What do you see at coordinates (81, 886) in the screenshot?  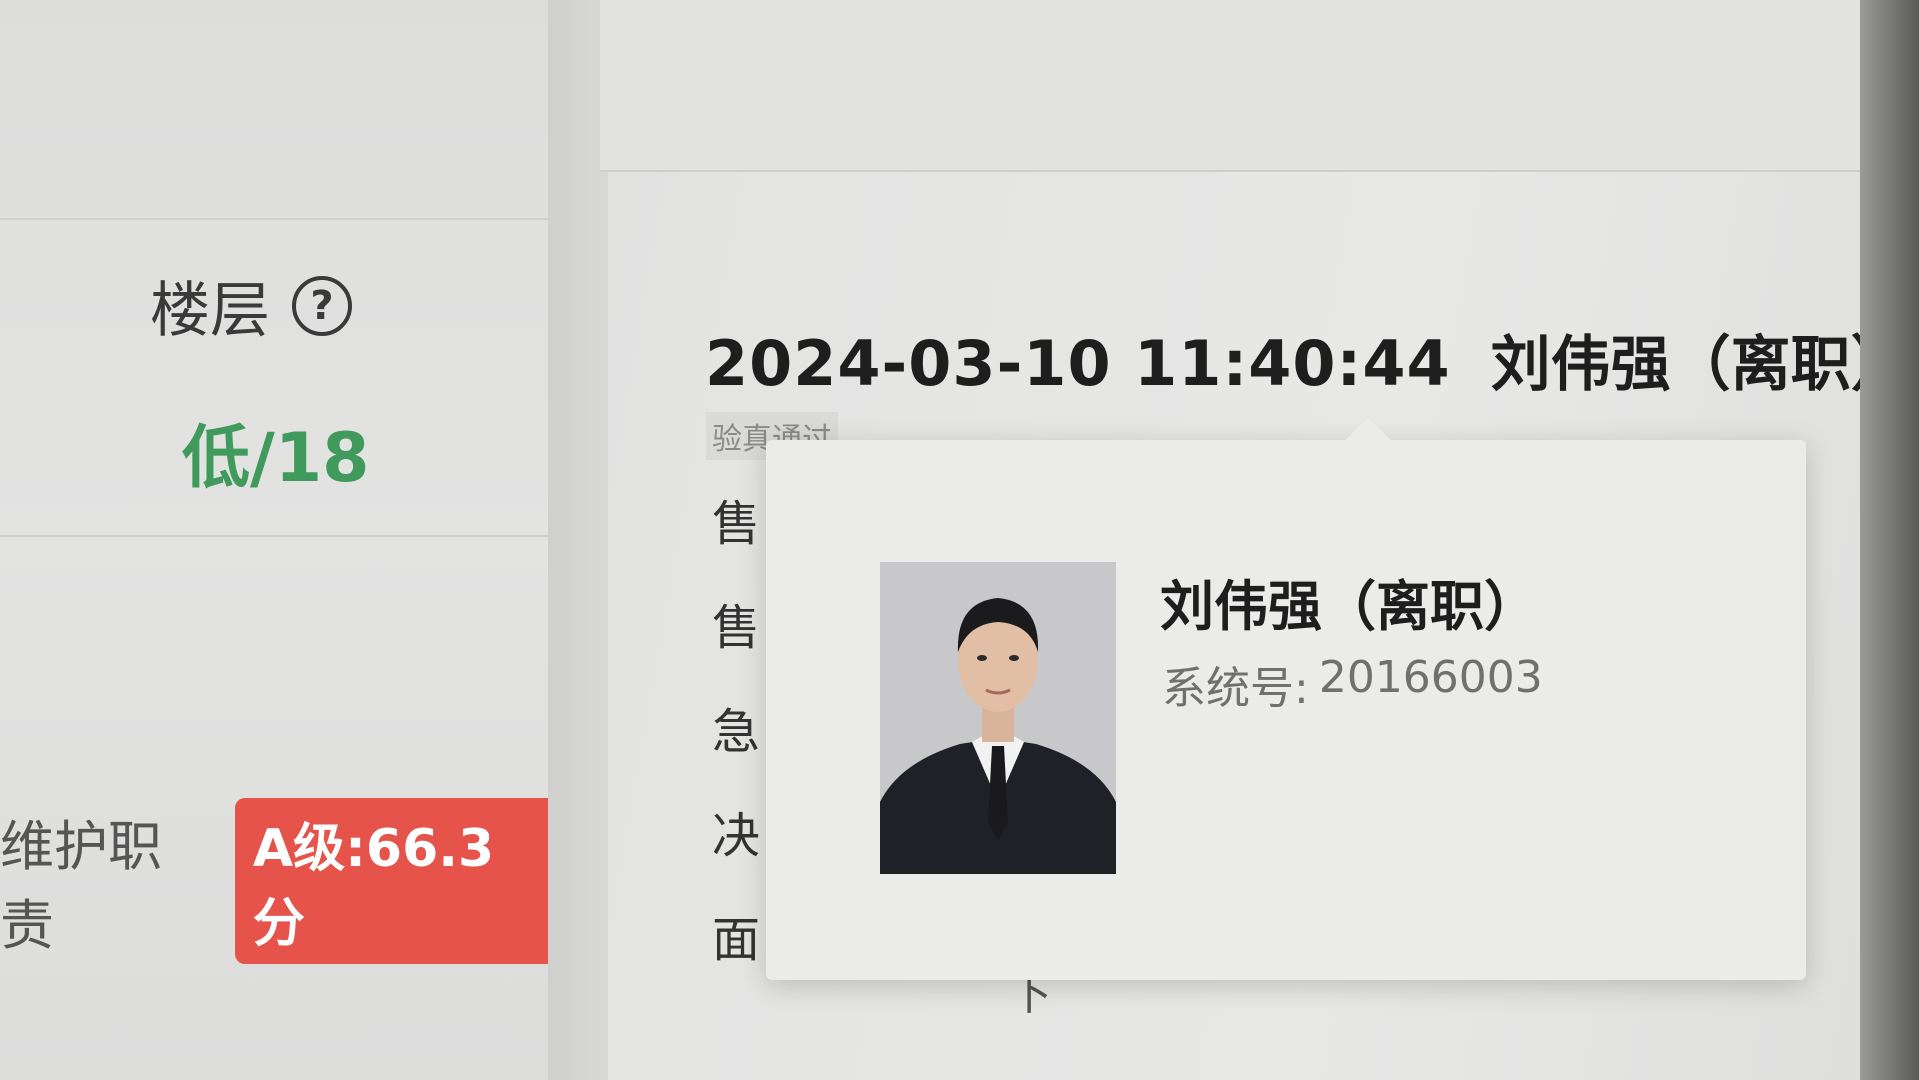 I see `maintenance-duty-label: 维护职责` at bounding box center [81, 886].